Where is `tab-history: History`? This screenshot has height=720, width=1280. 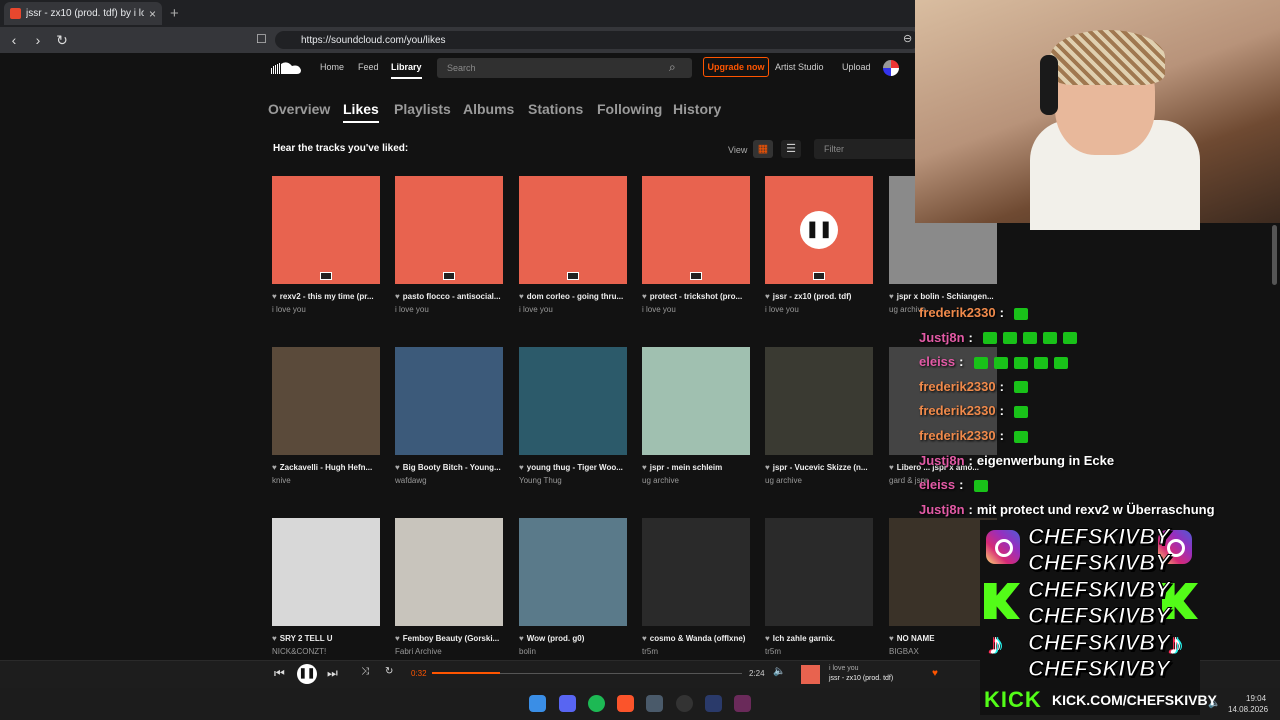 tab-history: History is located at coordinates (697, 109).